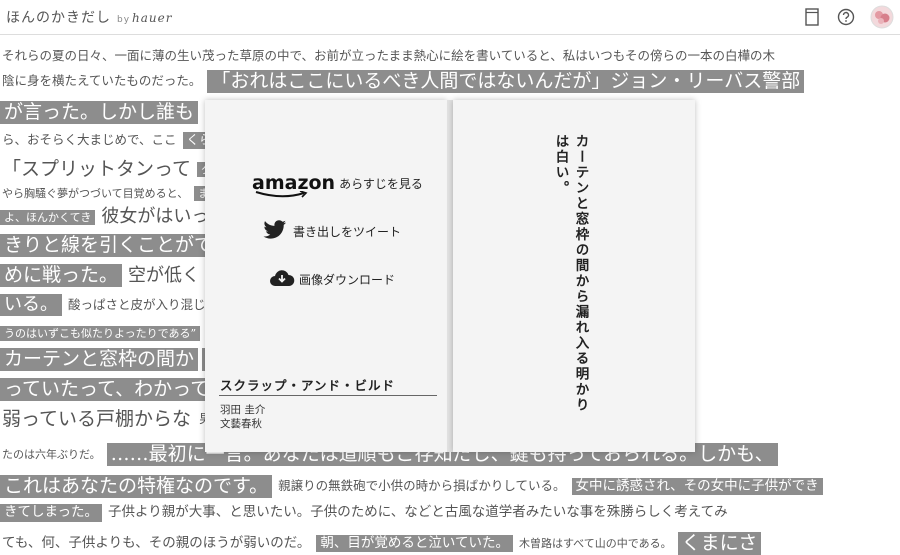 This screenshot has height=555, width=900. What do you see at coordinates (347, 280) in the screenshot?
I see `download-label: 画像ダウンロード` at bounding box center [347, 280].